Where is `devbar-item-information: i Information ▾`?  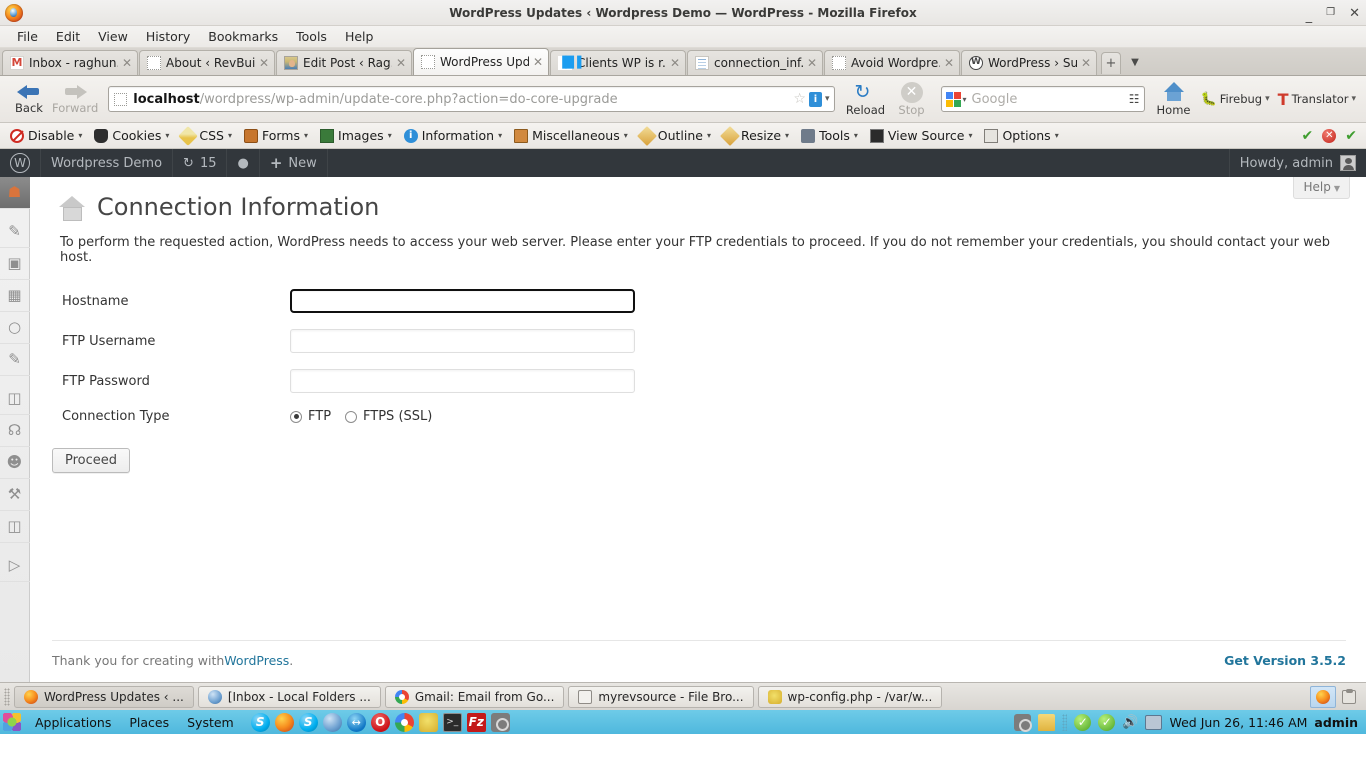 devbar-item-information: i Information ▾ is located at coordinates (453, 135).